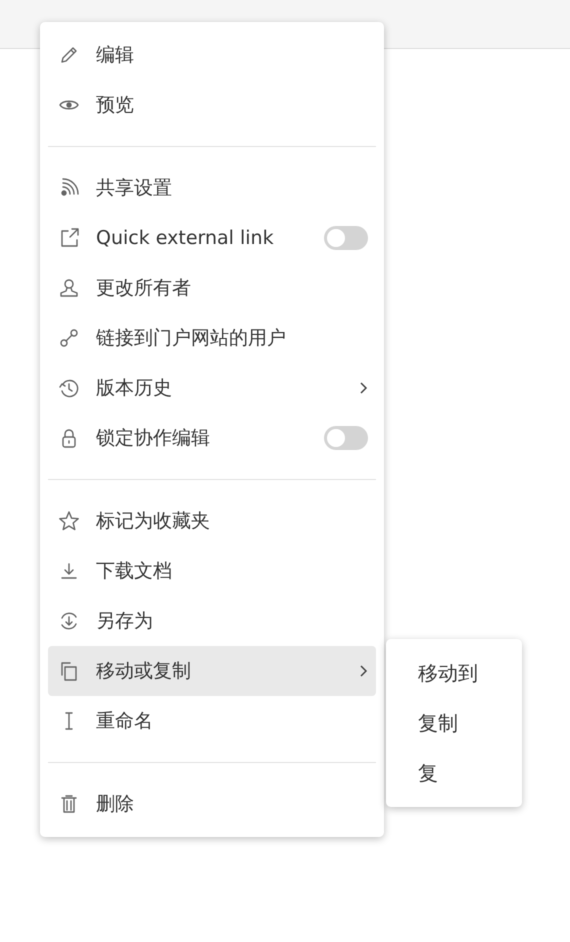  What do you see at coordinates (212, 288) in the screenshot?
I see `menu-item: 更改所有者` at bounding box center [212, 288].